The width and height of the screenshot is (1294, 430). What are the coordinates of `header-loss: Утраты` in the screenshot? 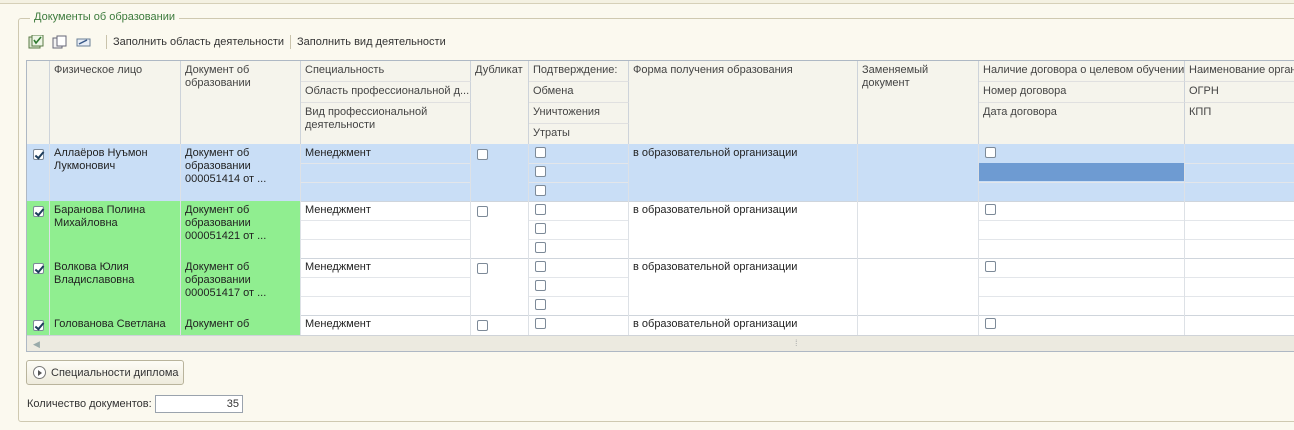 It's located at (579, 134).